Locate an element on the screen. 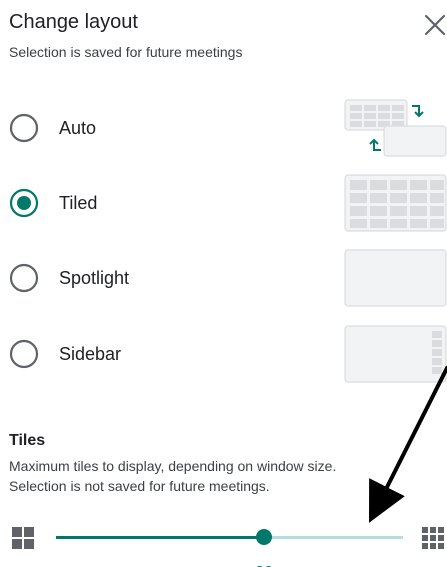  few-tiles-icon is located at coordinates (23, 538).